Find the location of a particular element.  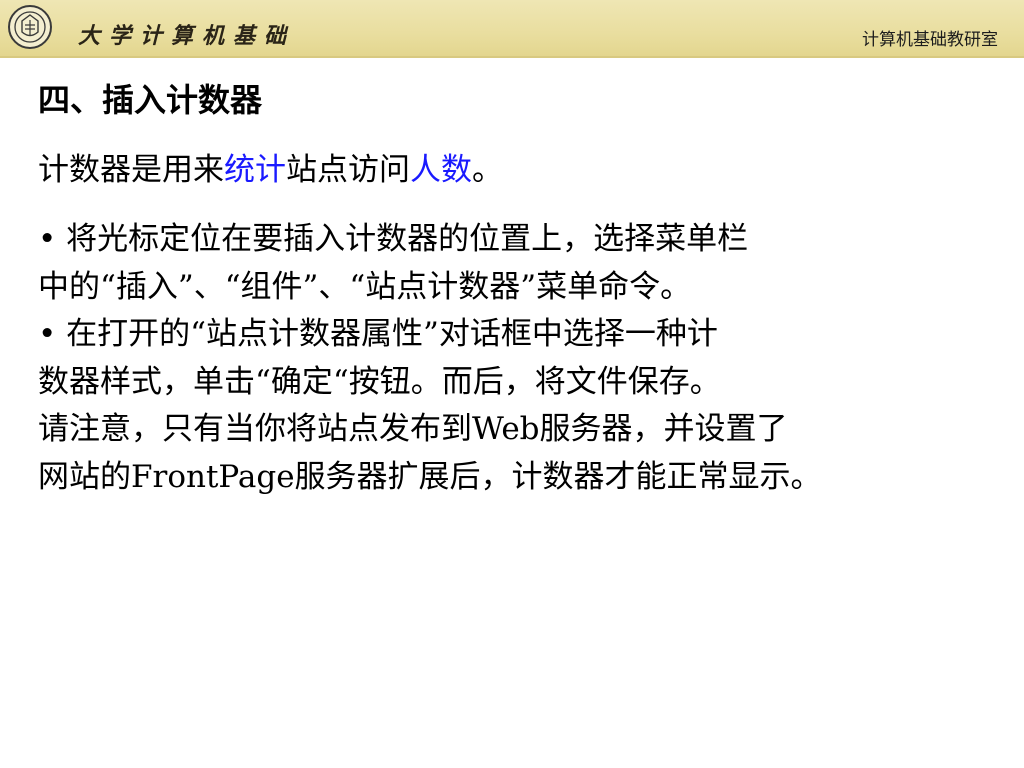

university-seal-icon is located at coordinates (30, 27).